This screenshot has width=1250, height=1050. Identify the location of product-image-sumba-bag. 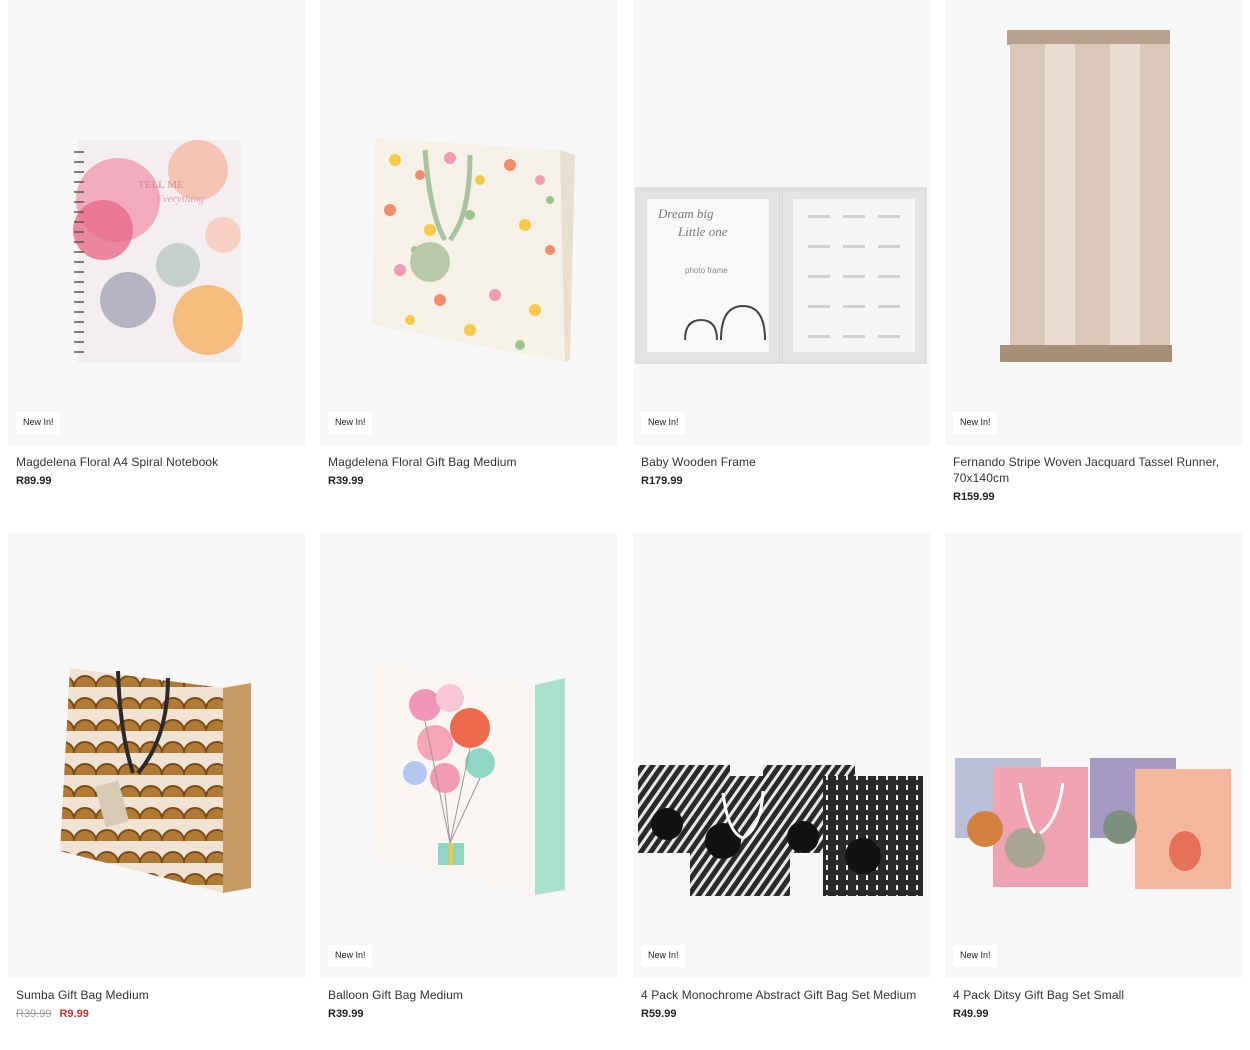
(156, 755).